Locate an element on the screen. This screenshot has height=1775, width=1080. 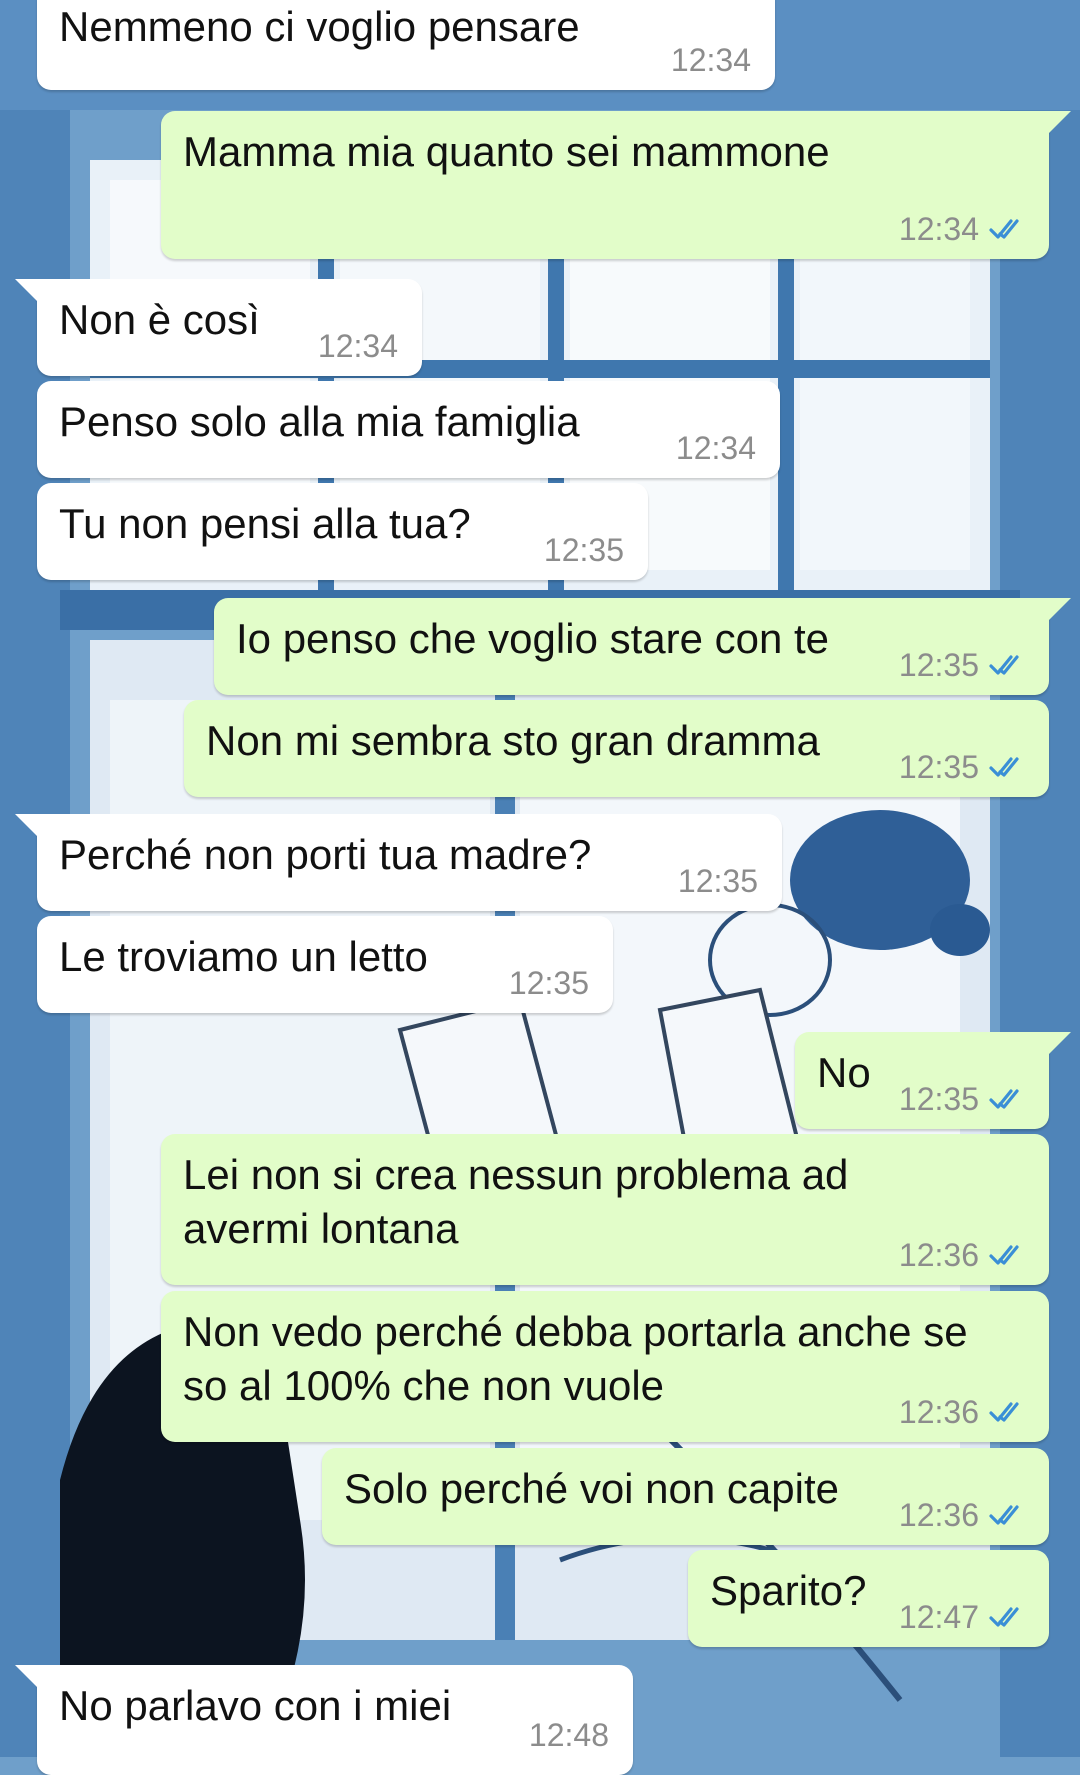
message-text: Perché non porti tua madre? is located at coordinates (325, 854).